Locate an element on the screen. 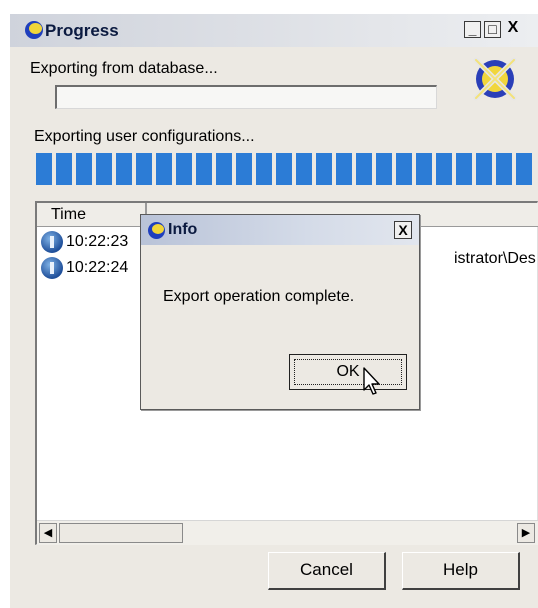 Image resolution: width=538 pixels, height=608 pixels. ok-button-label: OK is located at coordinates (348, 372).